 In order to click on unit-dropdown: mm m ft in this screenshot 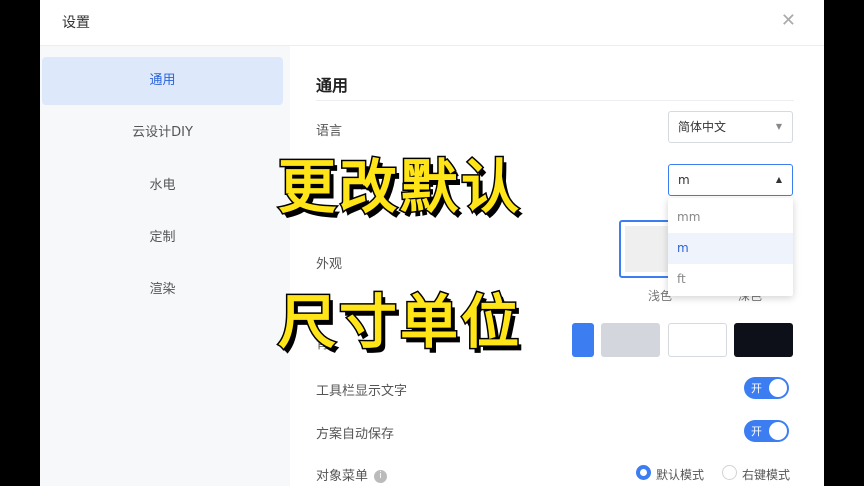, I will do `click(730, 247)`.